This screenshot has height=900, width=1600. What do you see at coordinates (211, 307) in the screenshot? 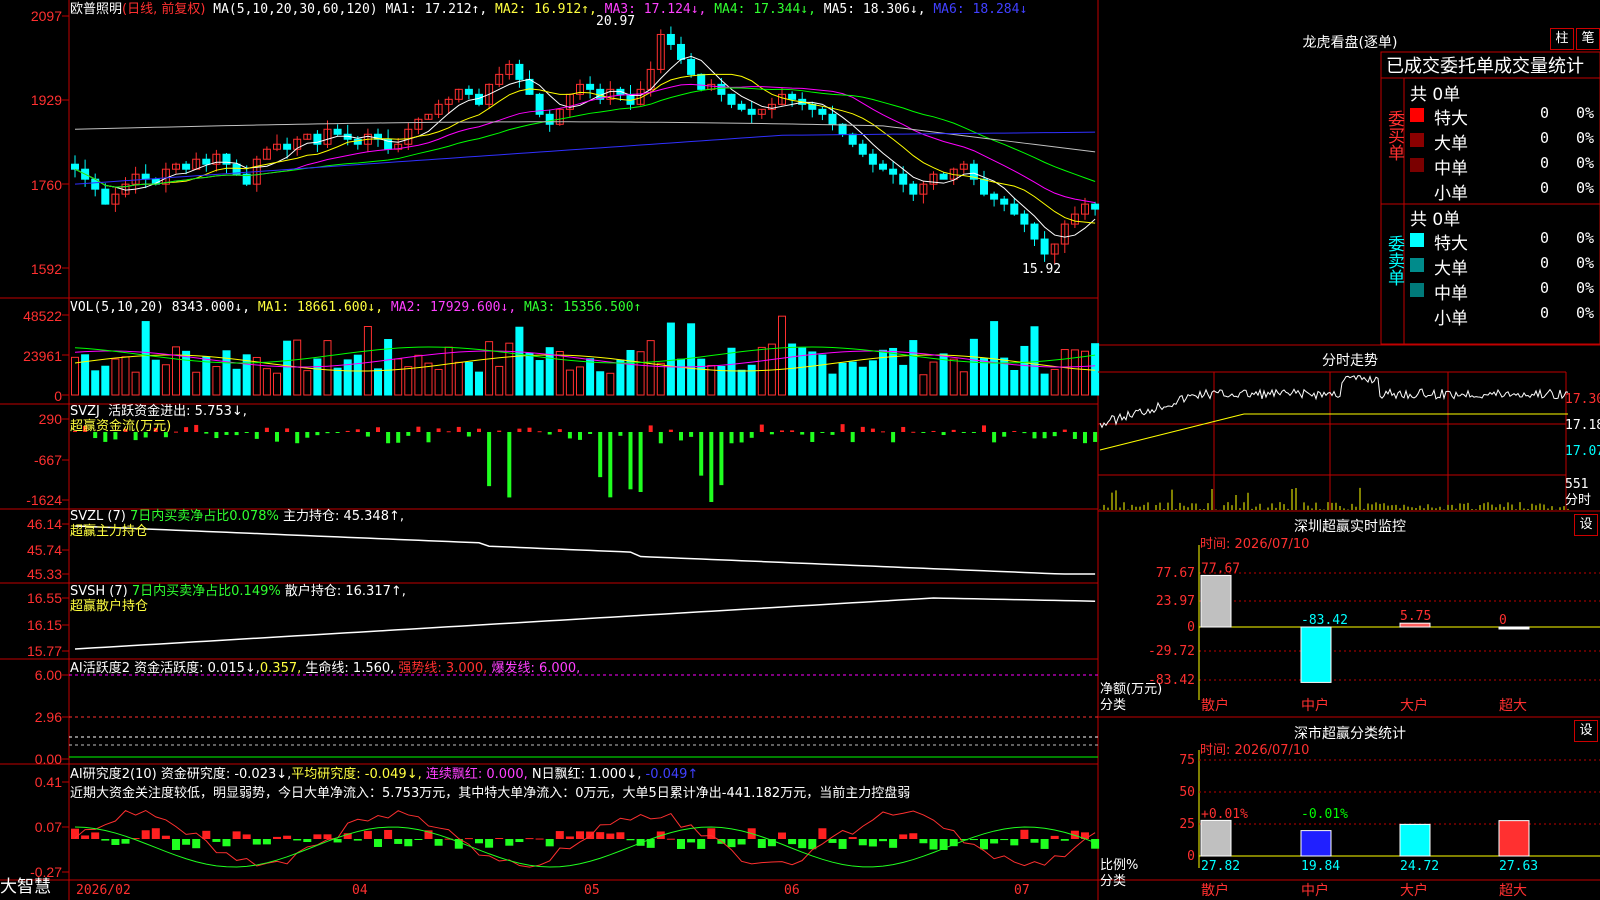
I see `vol-value: 8343.000↓,` at bounding box center [211, 307].